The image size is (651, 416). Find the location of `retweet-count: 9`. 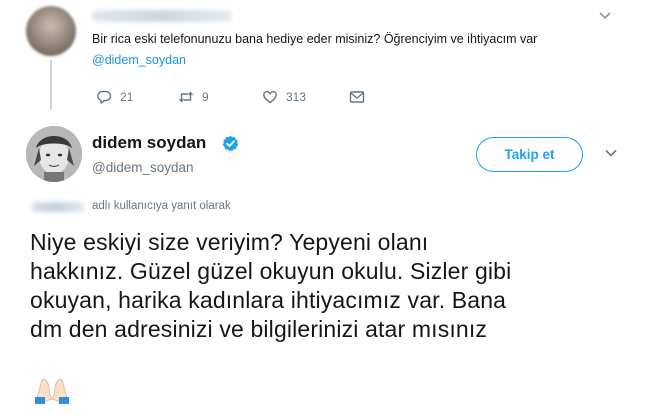

retweet-count: 9 is located at coordinates (205, 97).